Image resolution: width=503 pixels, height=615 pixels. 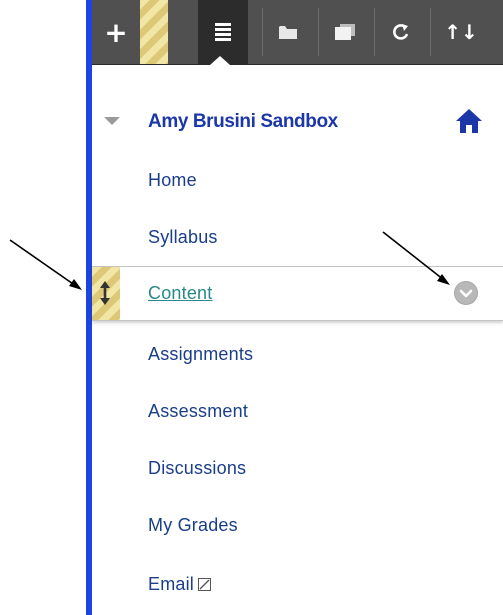 What do you see at coordinates (229, 260) in the screenshot?
I see `annotation-arrows` at bounding box center [229, 260].